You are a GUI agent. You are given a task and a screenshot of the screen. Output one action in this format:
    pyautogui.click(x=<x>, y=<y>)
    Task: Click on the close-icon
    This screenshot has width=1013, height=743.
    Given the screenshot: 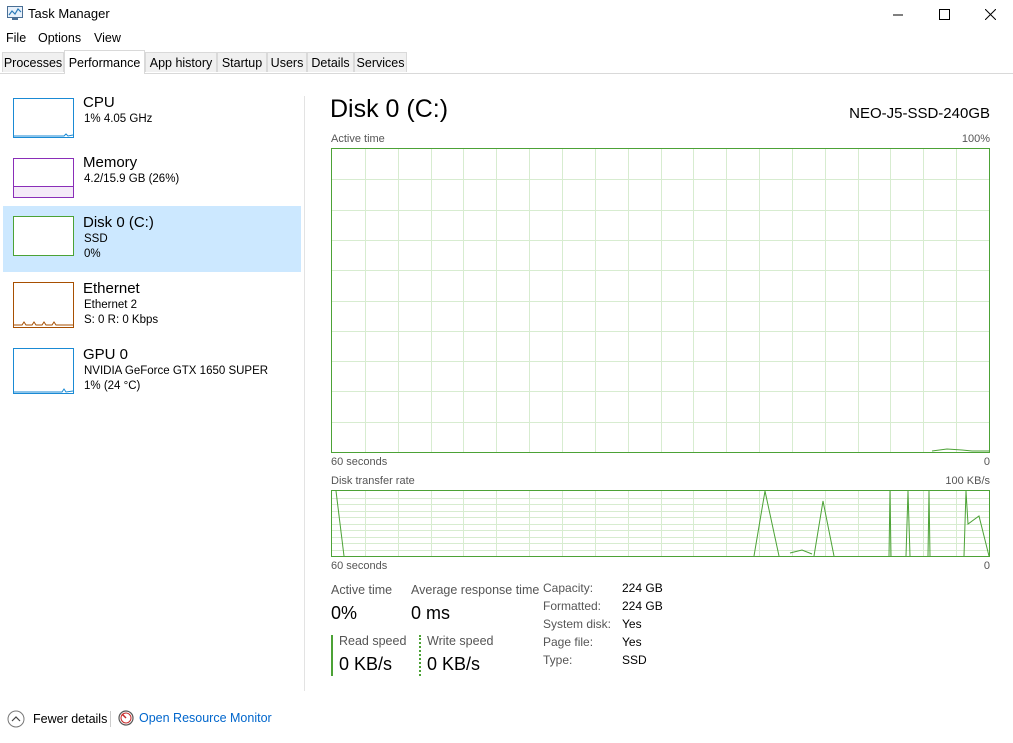 What is the action you would take?
    pyautogui.click(x=990, y=14)
    